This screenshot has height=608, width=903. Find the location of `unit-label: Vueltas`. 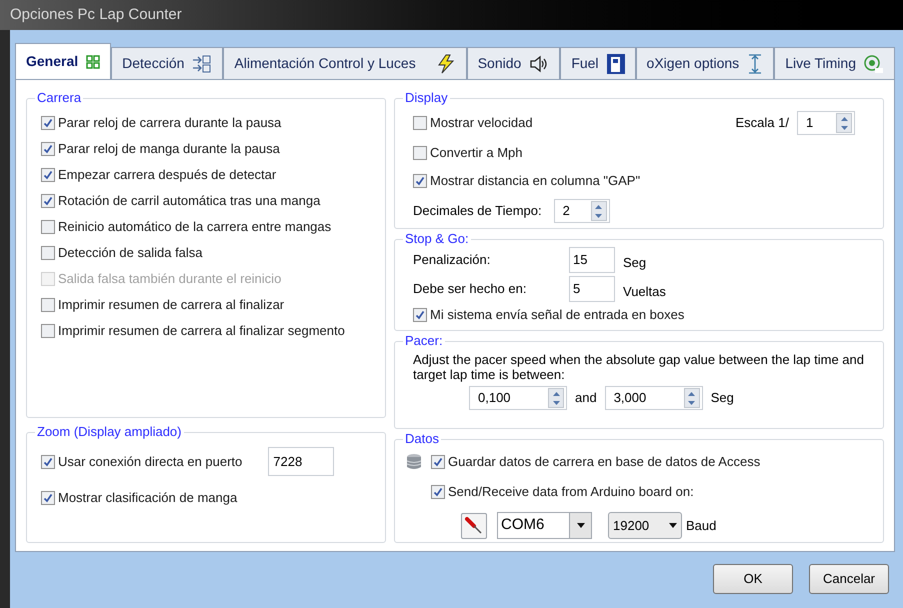

unit-label: Vueltas is located at coordinates (644, 292).